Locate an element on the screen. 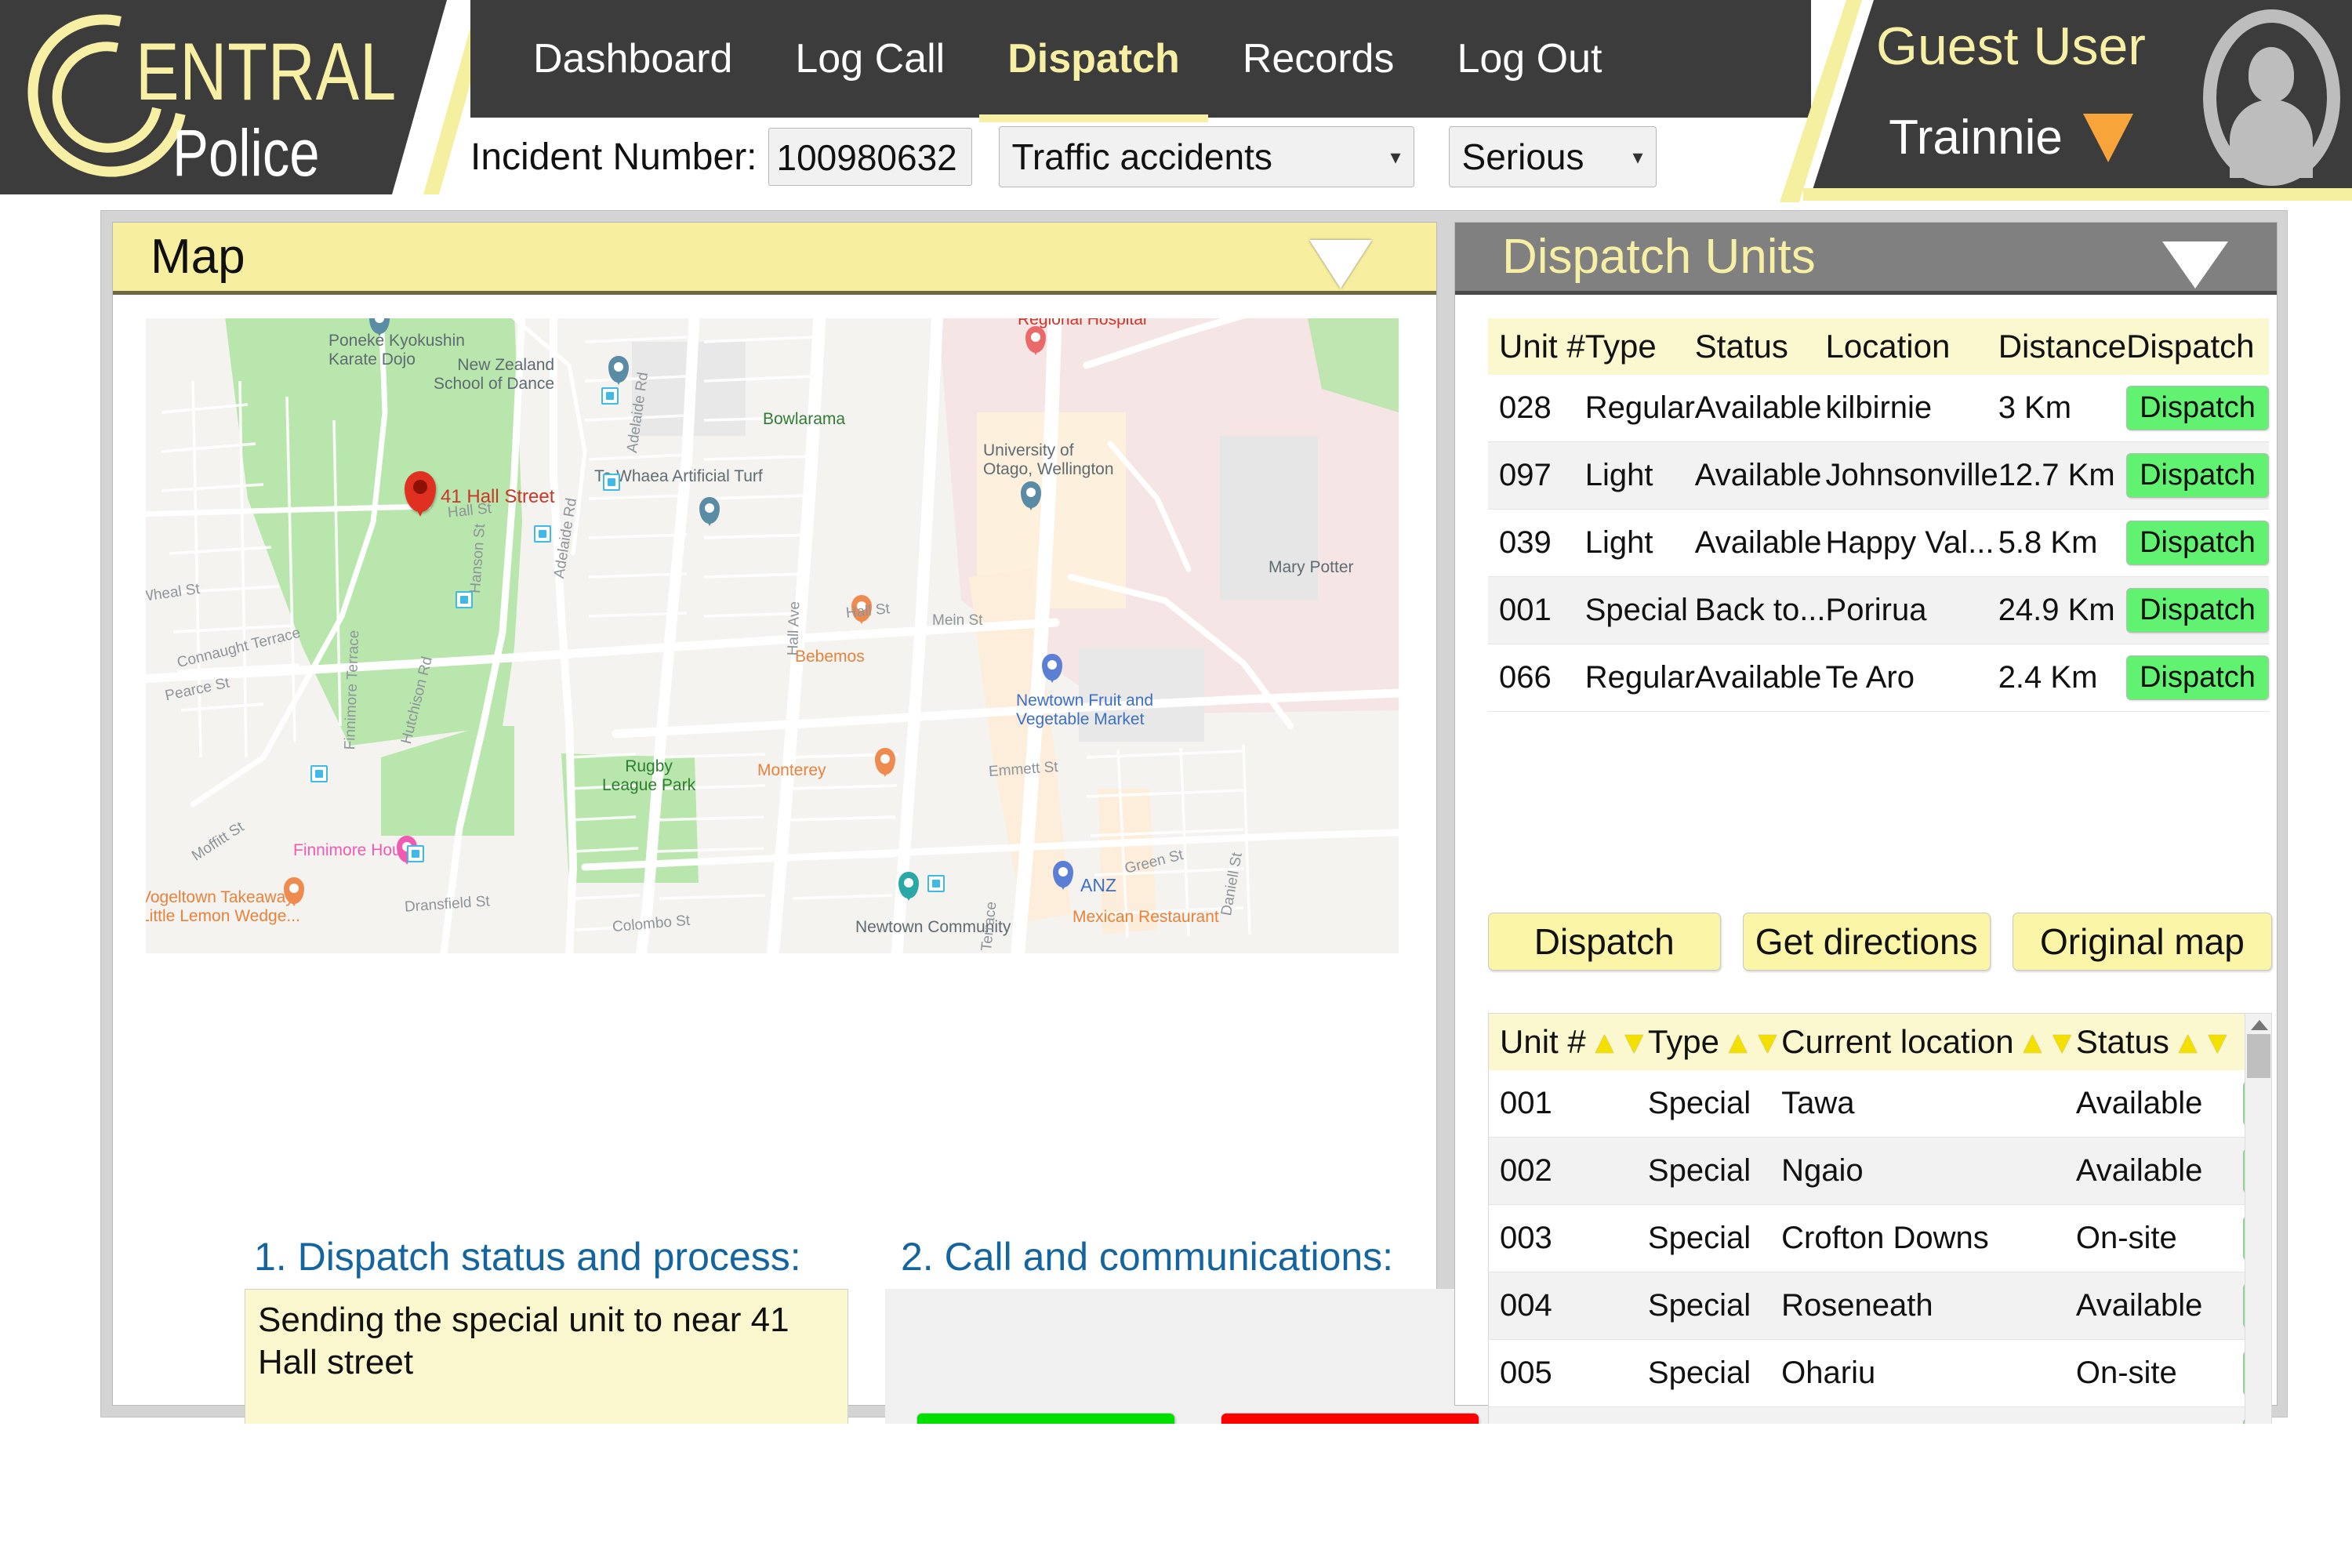  type-cell: Regular is located at coordinates (1639, 678).